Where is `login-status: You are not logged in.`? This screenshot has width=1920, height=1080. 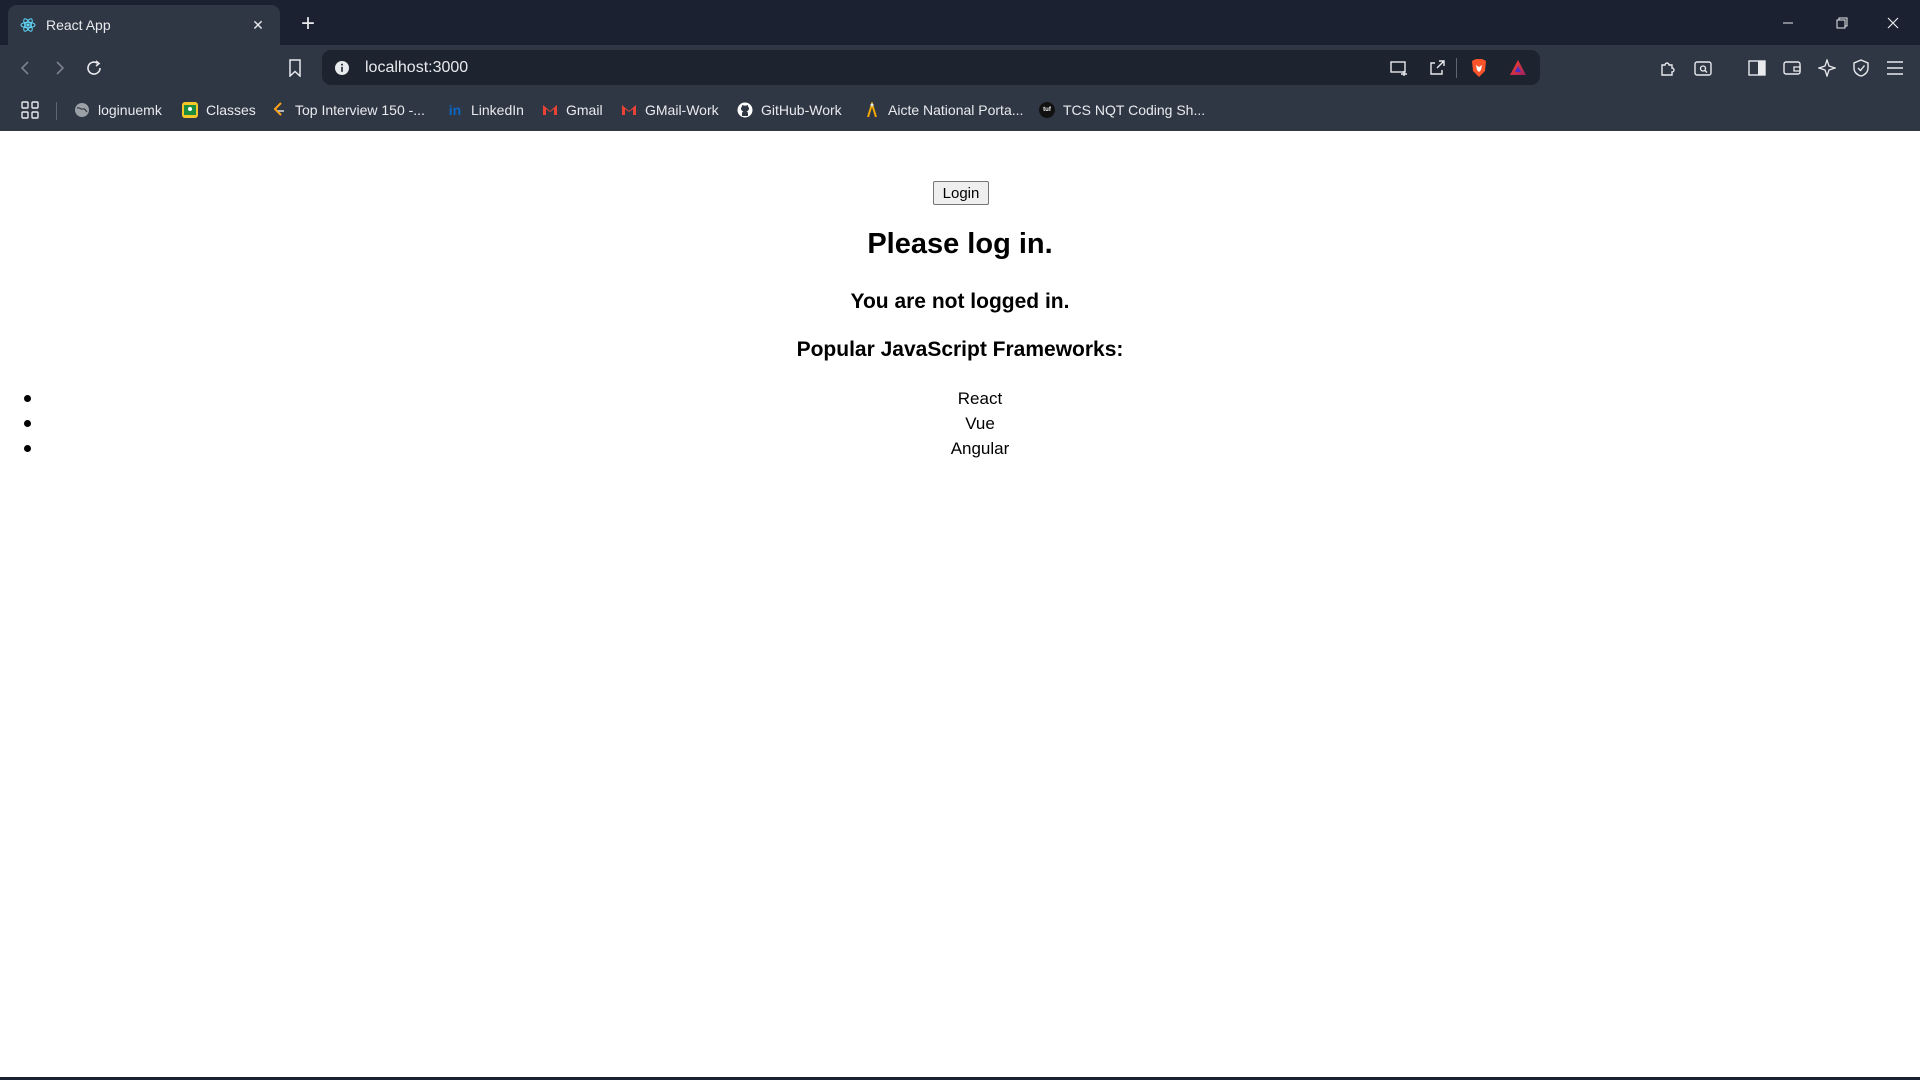 login-status: You are not logged in. is located at coordinates (960, 301).